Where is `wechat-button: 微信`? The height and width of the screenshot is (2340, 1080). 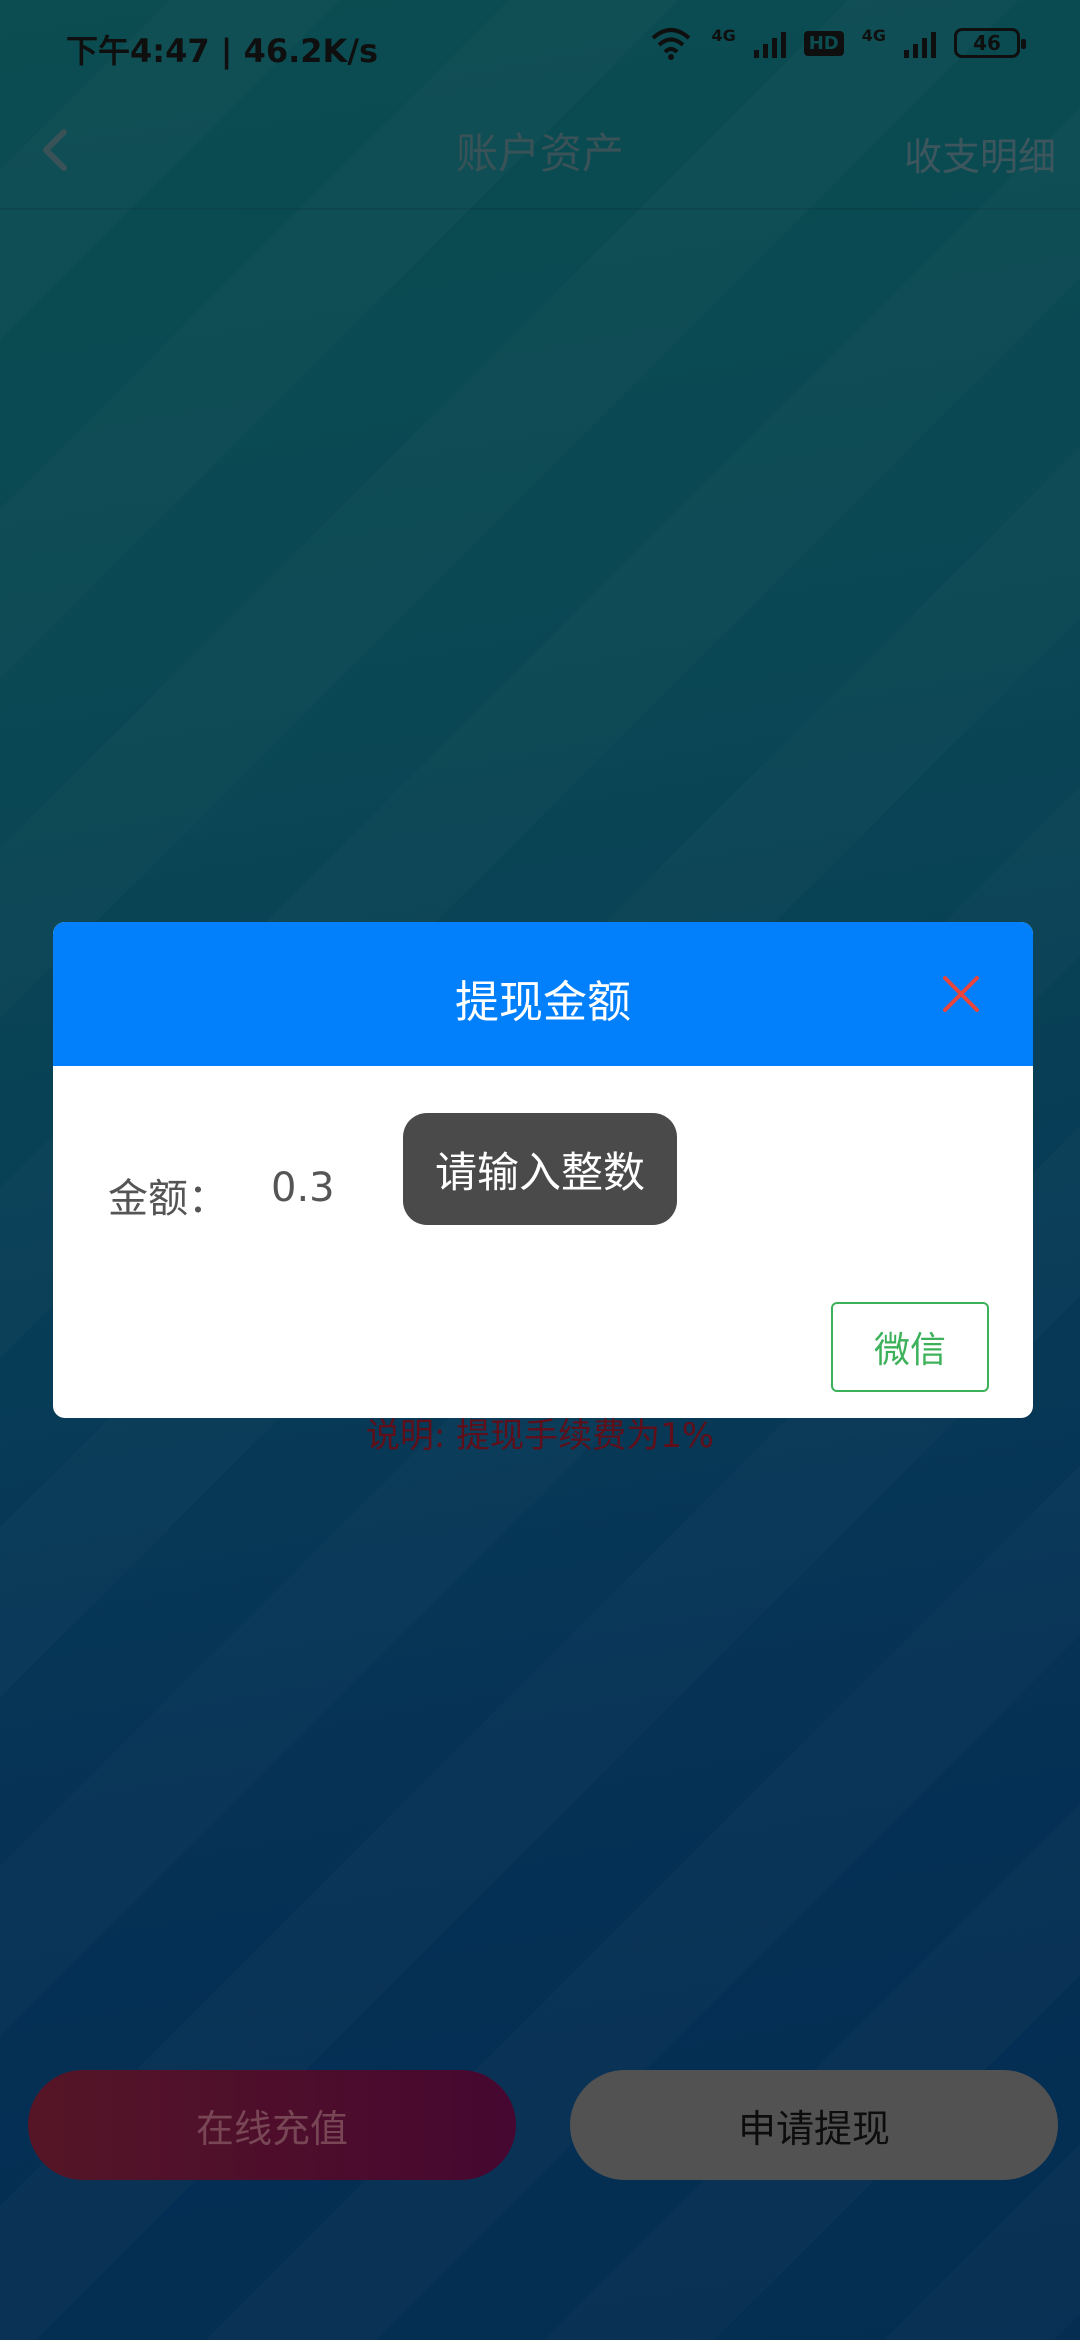
wechat-button: 微信 is located at coordinates (910, 1347).